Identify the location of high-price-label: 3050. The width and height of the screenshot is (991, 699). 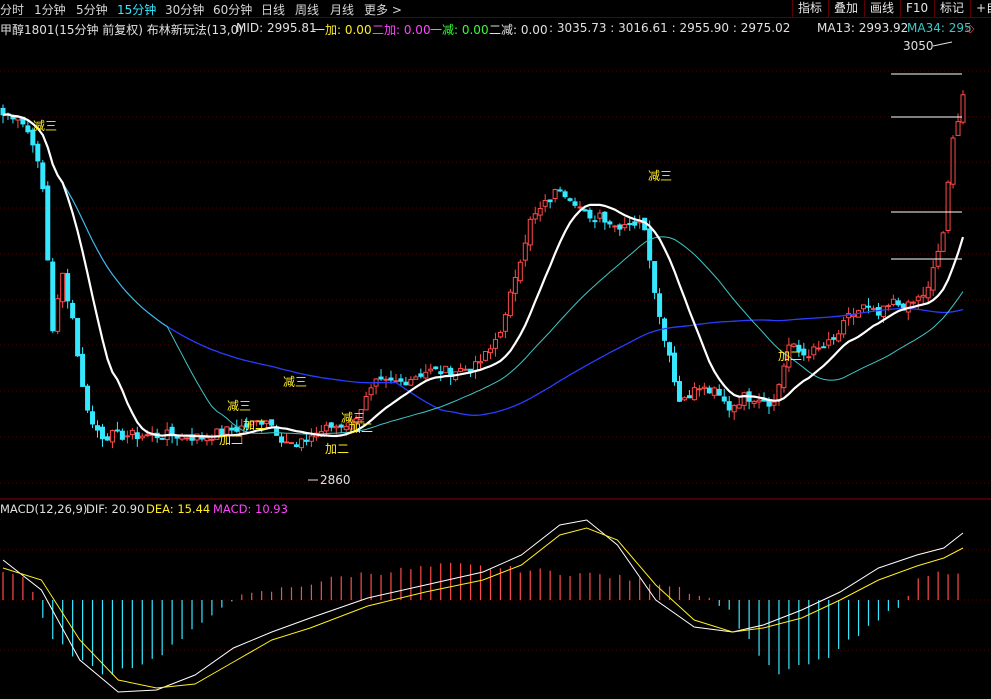
(918, 46).